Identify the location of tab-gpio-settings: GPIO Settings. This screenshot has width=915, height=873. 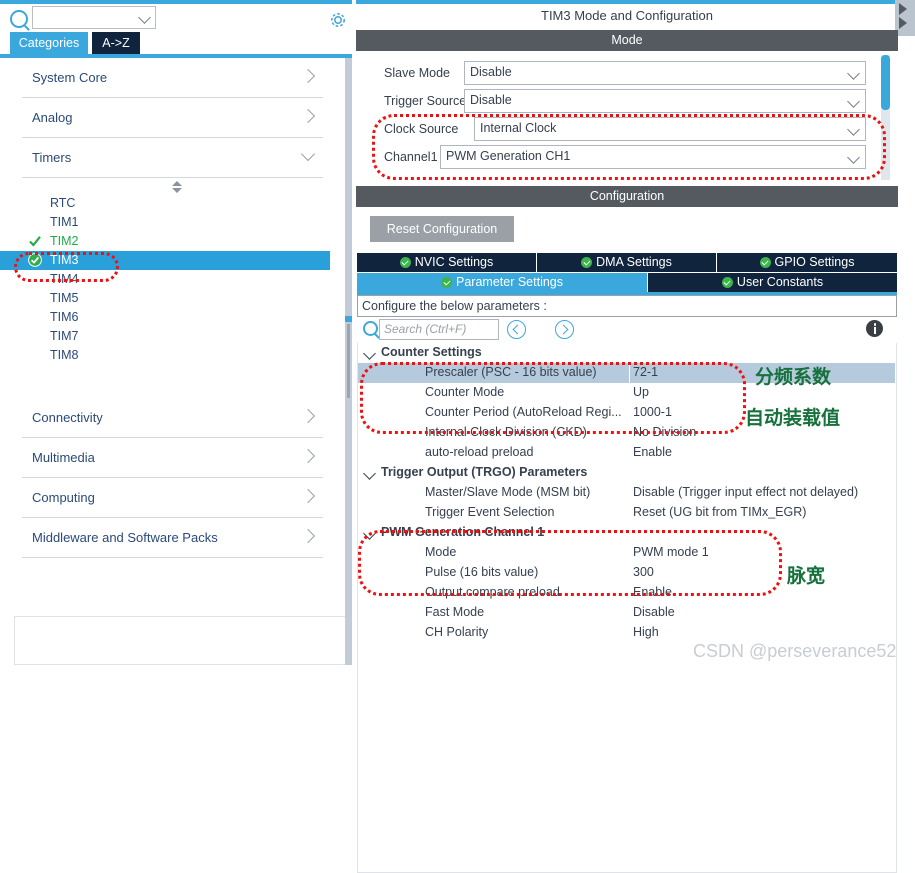
(807, 262).